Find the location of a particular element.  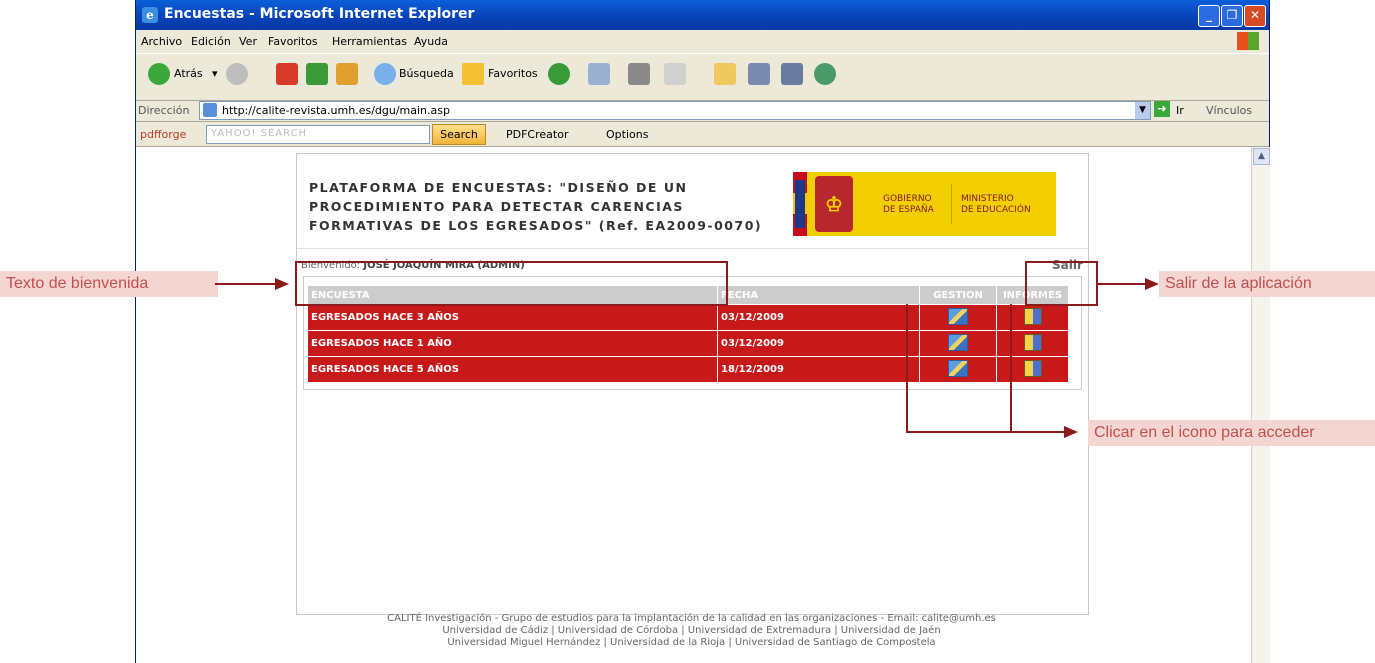

callout-icons-arrow-icon is located at coordinates (1071, 432).